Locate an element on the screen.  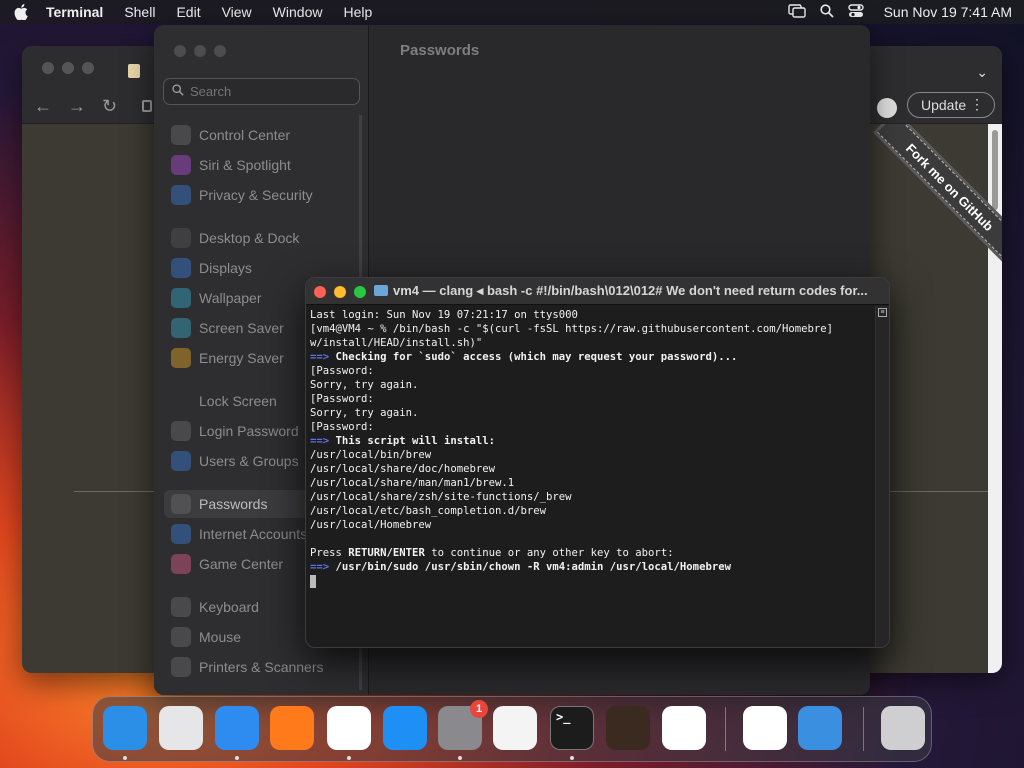
terminal-text: /usr/local/share/doc/homebrew is located at coordinates (402, 469).